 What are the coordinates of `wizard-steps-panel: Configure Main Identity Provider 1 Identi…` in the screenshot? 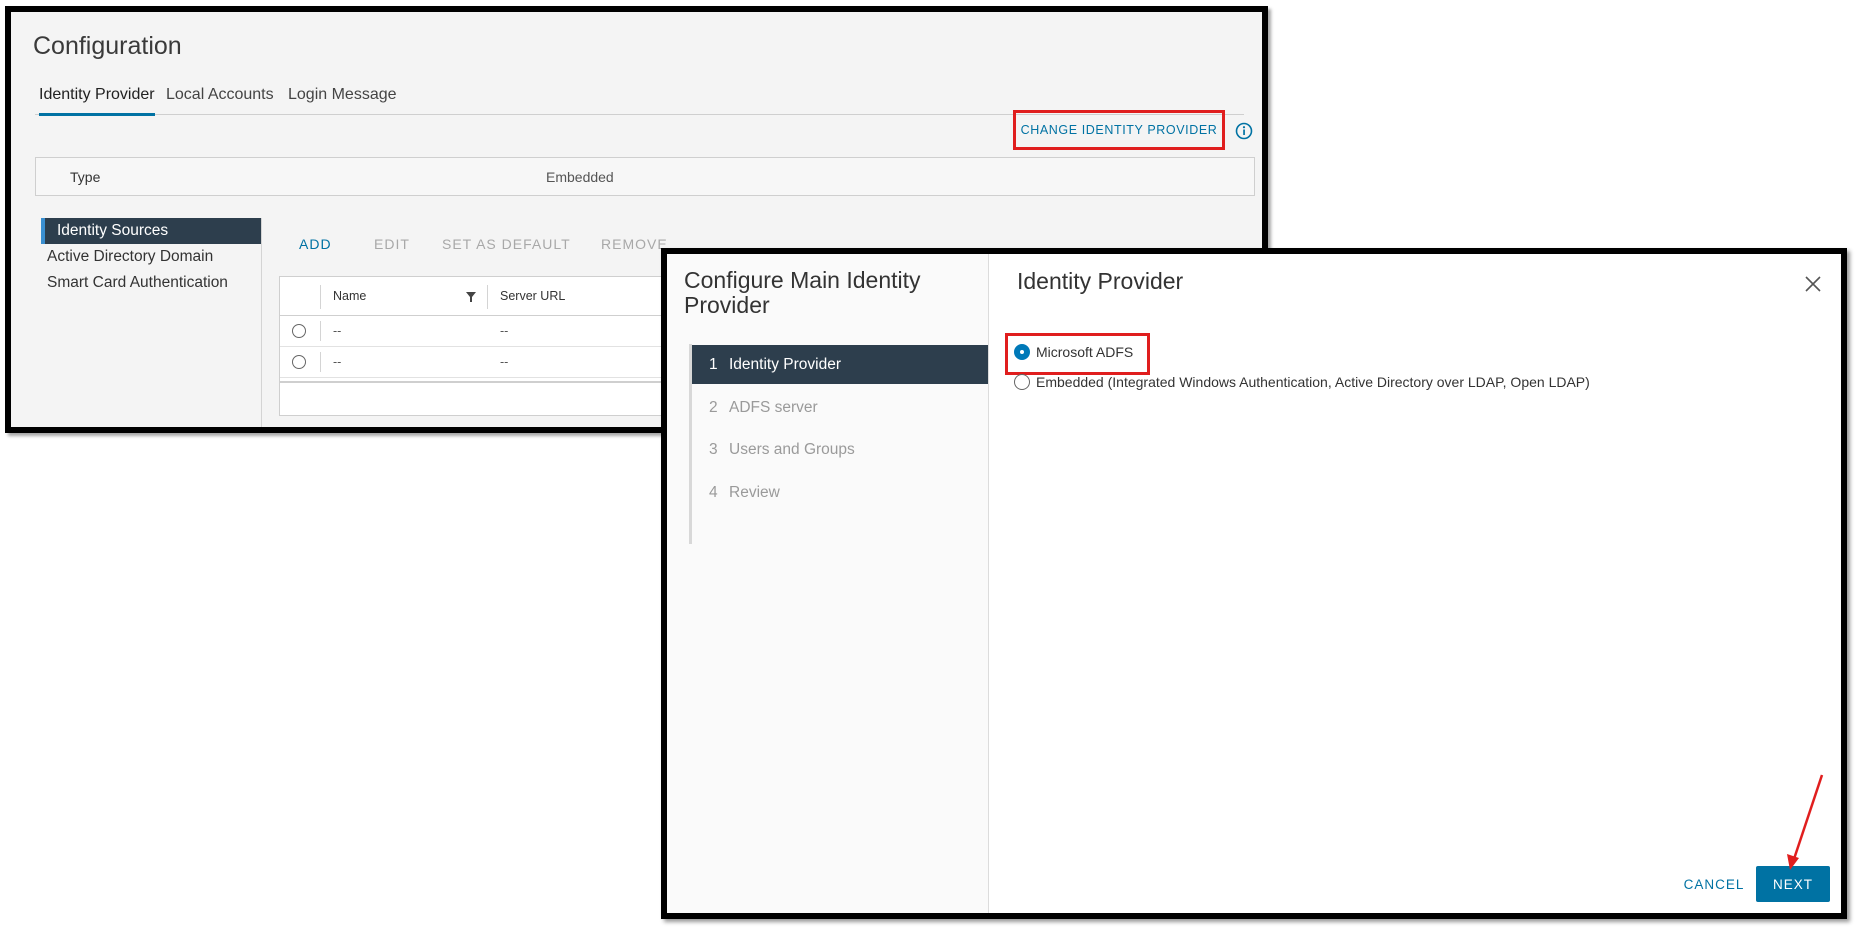 It's located at (828, 583).